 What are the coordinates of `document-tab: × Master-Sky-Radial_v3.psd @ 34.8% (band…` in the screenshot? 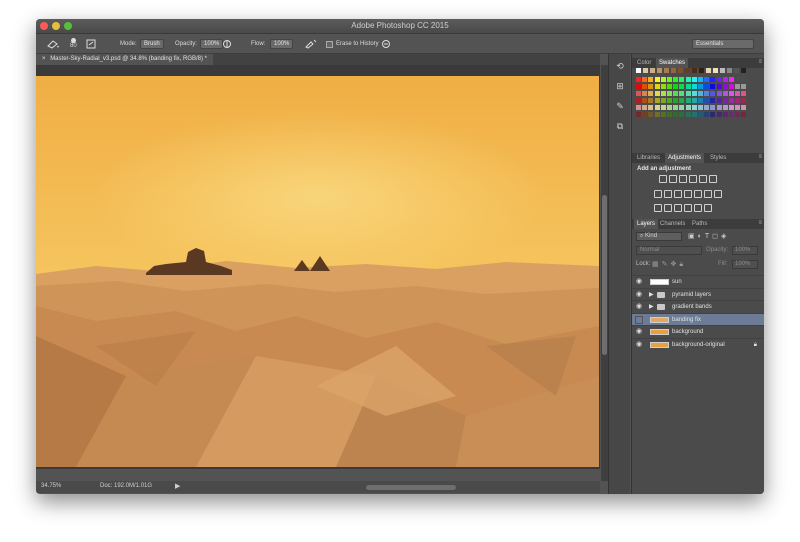 It's located at (125, 59).